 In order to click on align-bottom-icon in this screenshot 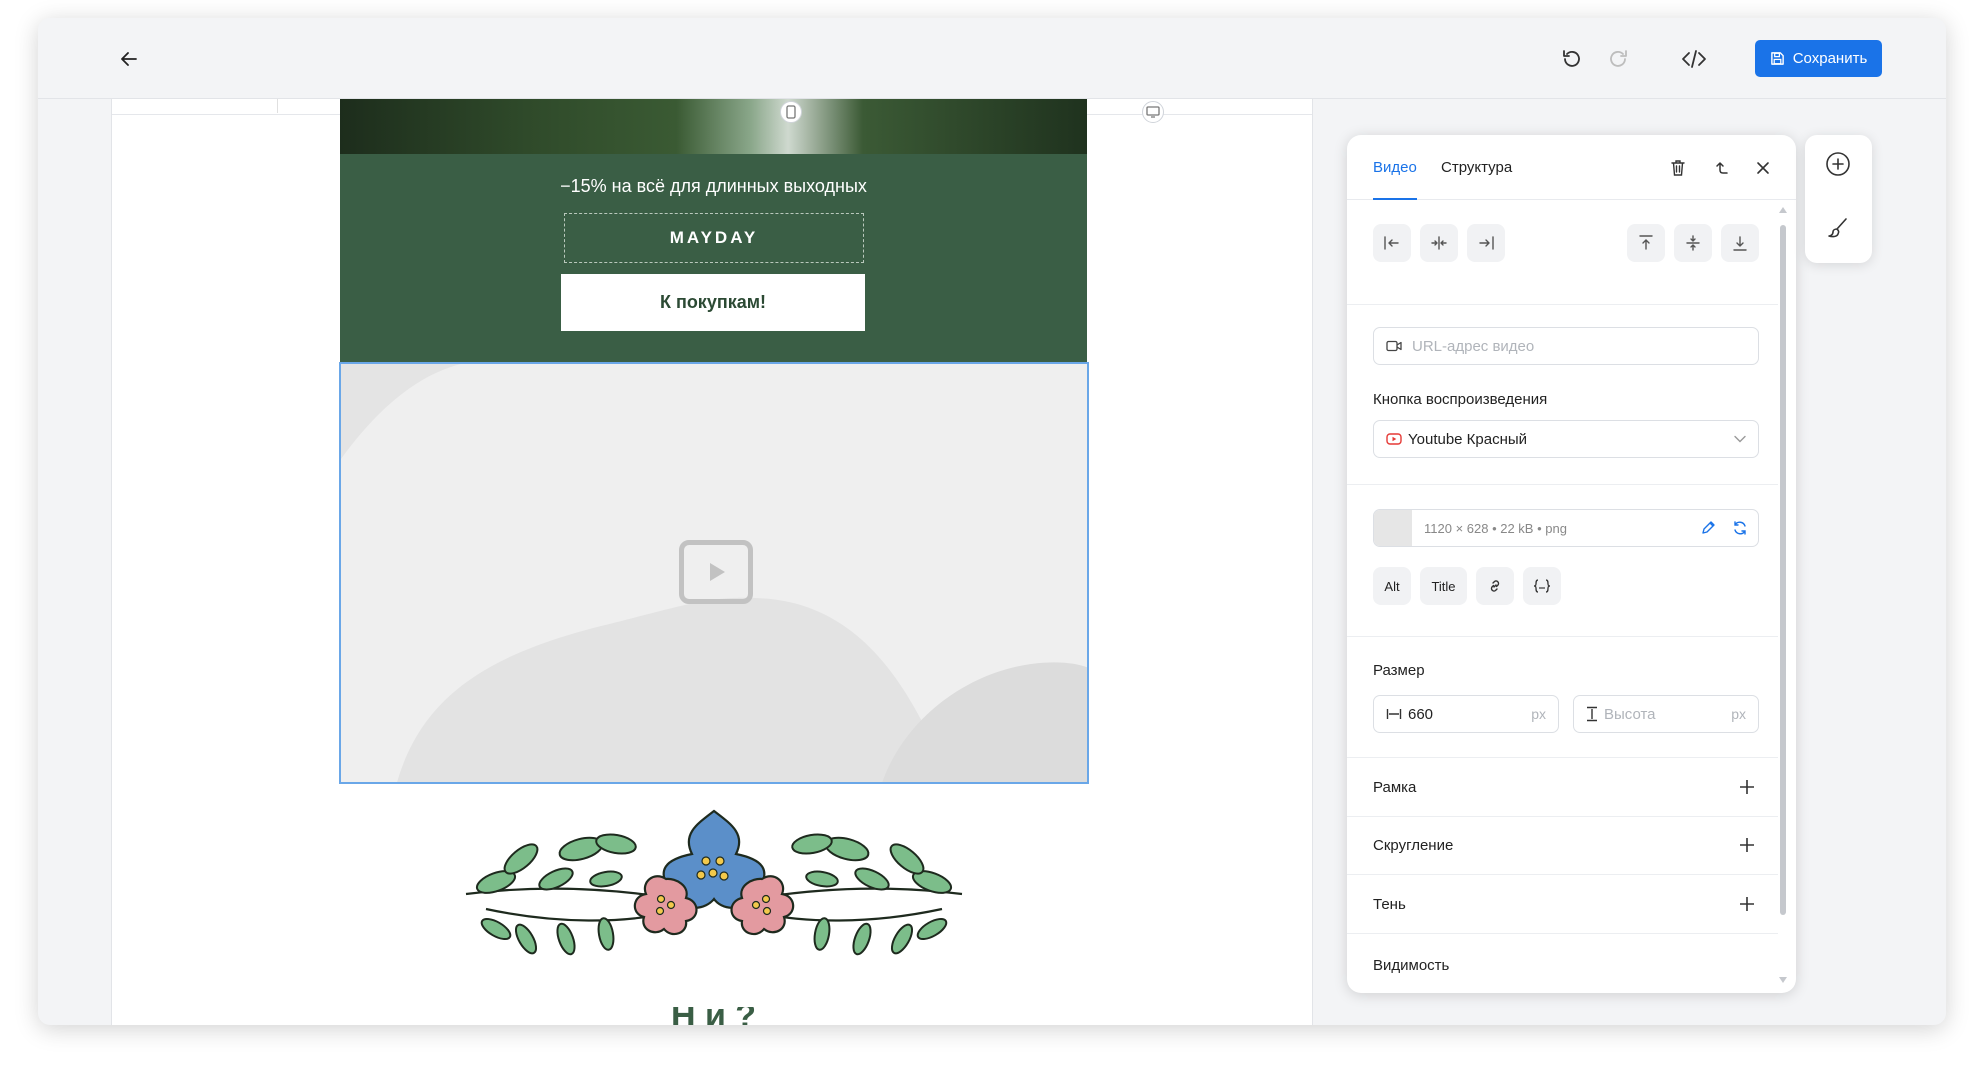, I will do `click(1740, 243)`.